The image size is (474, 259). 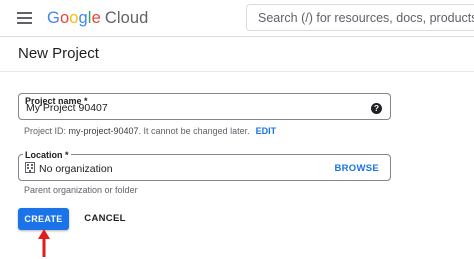 I want to click on location-value: No organization, so click(x=76, y=169).